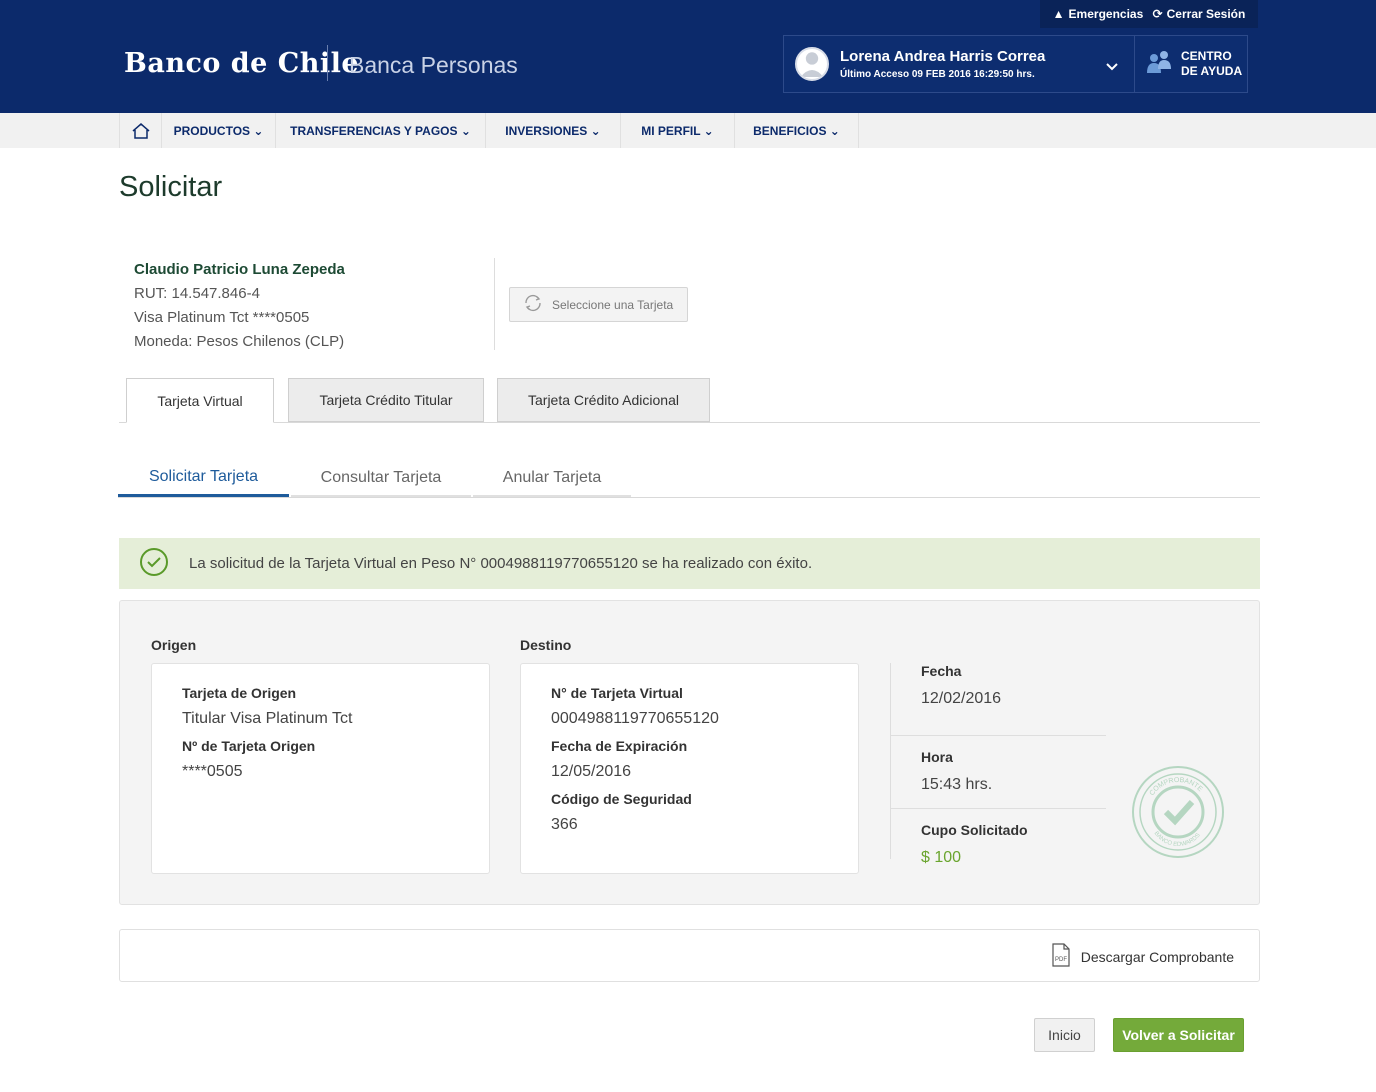 The width and height of the screenshot is (1376, 1092). I want to click on refresh-icon, so click(533, 304).